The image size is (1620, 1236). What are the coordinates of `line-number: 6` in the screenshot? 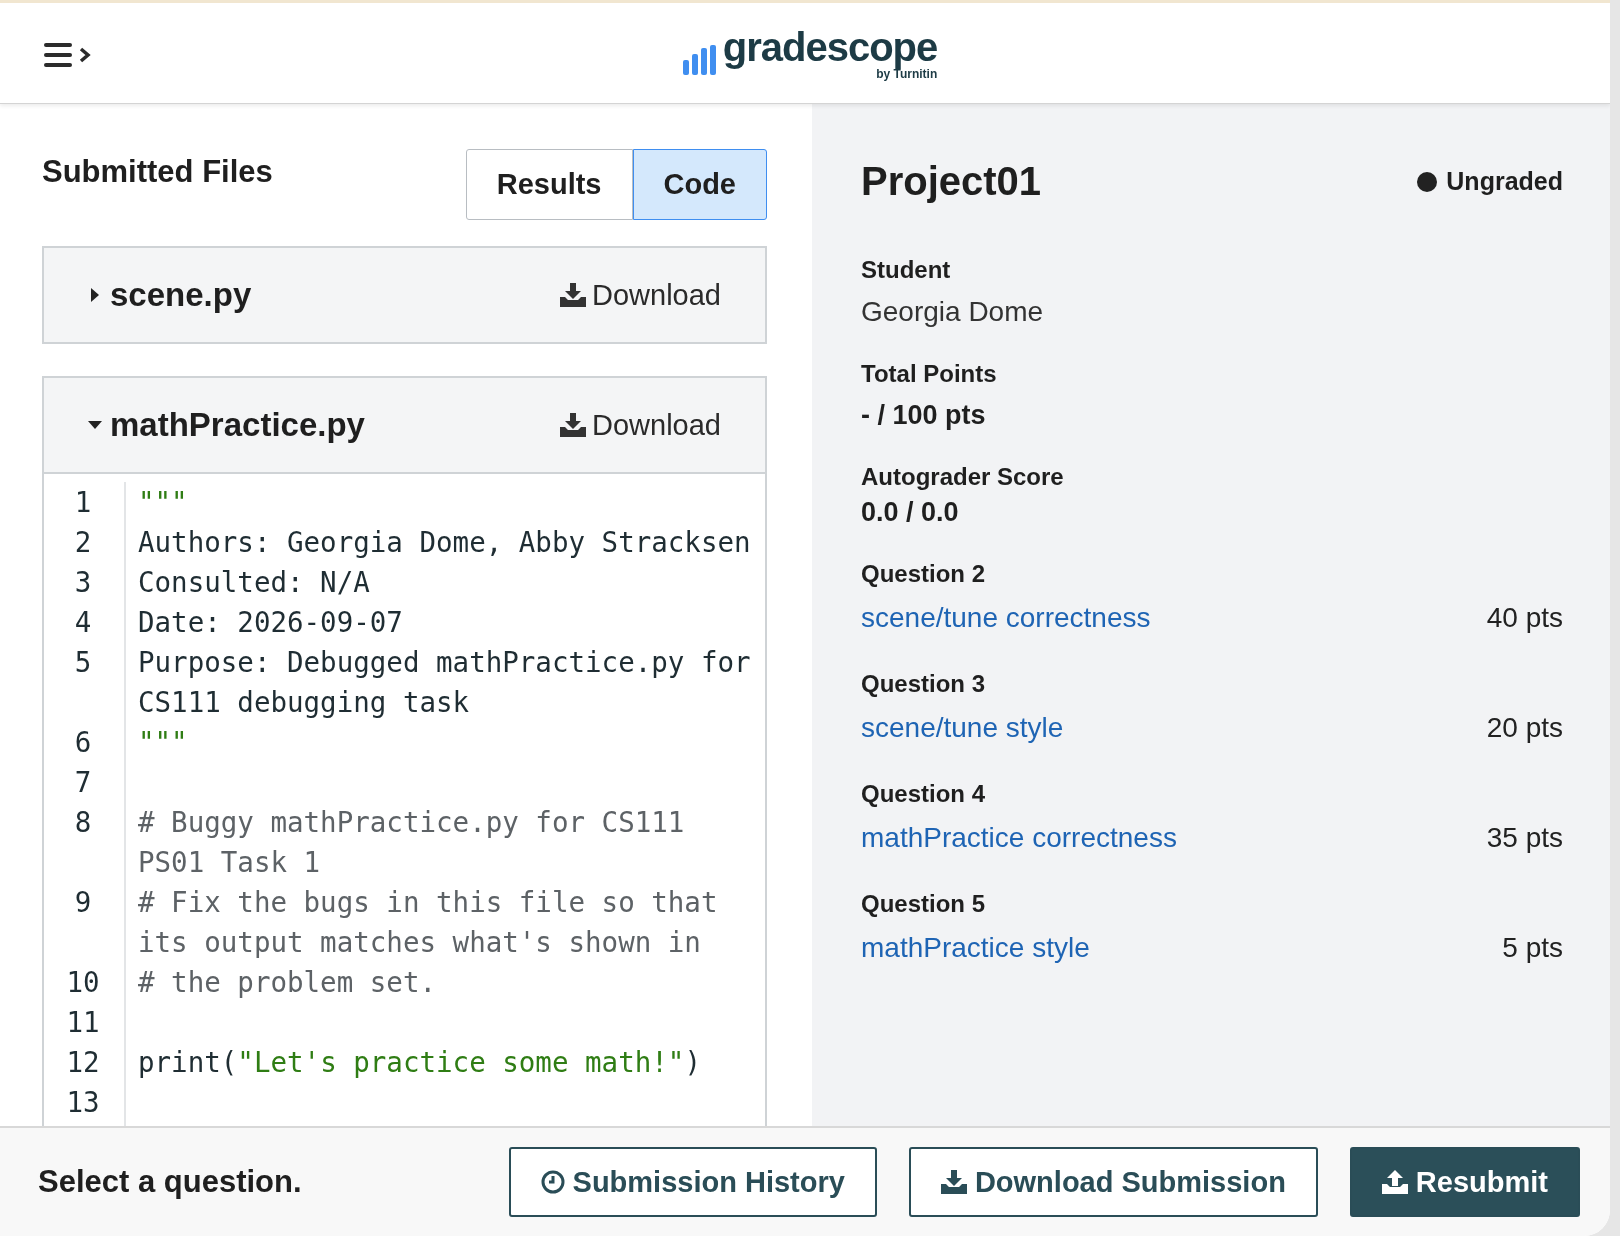 It's located at (85, 742).